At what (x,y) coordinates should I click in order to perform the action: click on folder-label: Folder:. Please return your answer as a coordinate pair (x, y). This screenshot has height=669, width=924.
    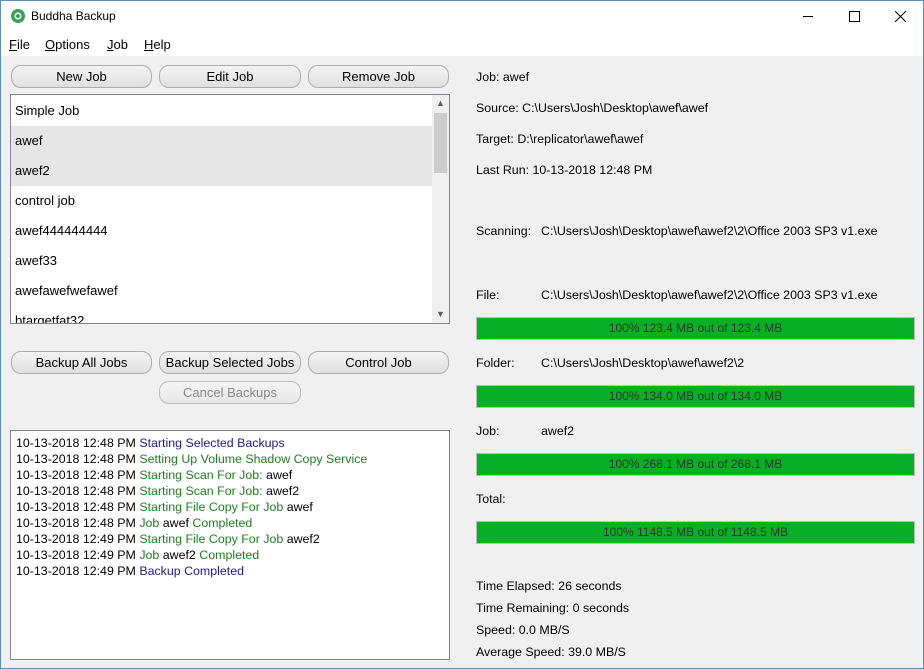
    Looking at the image, I should click on (495, 363).